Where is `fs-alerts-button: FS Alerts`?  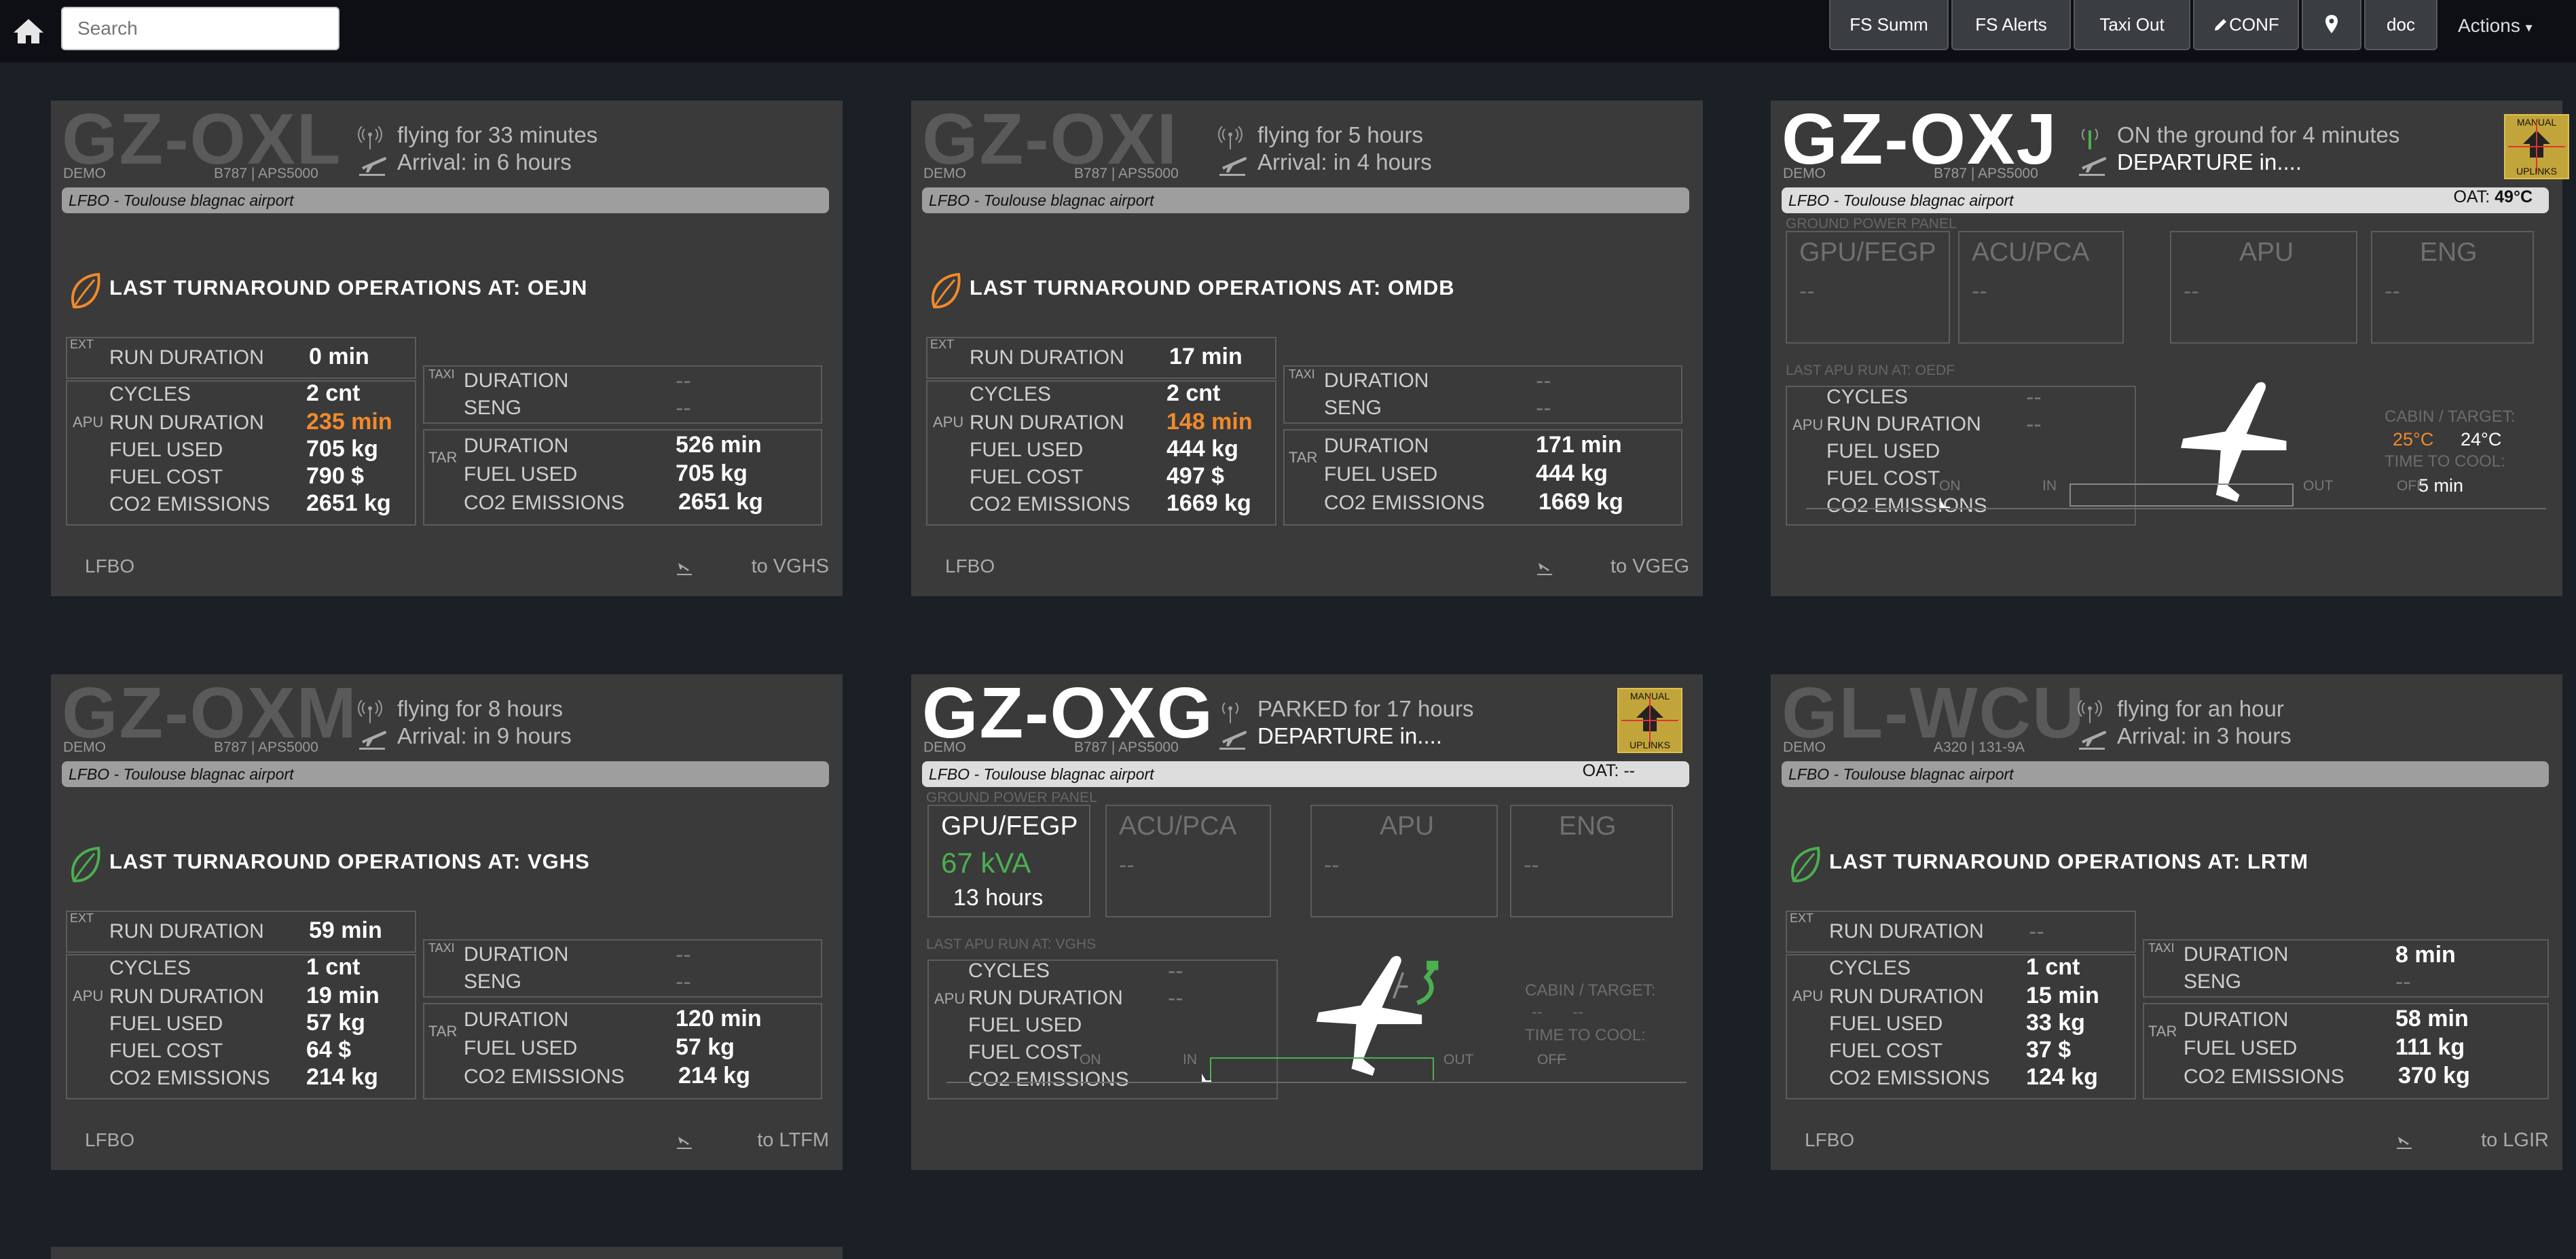 fs-alerts-button: FS Alerts is located at coordinates (2011, 25).